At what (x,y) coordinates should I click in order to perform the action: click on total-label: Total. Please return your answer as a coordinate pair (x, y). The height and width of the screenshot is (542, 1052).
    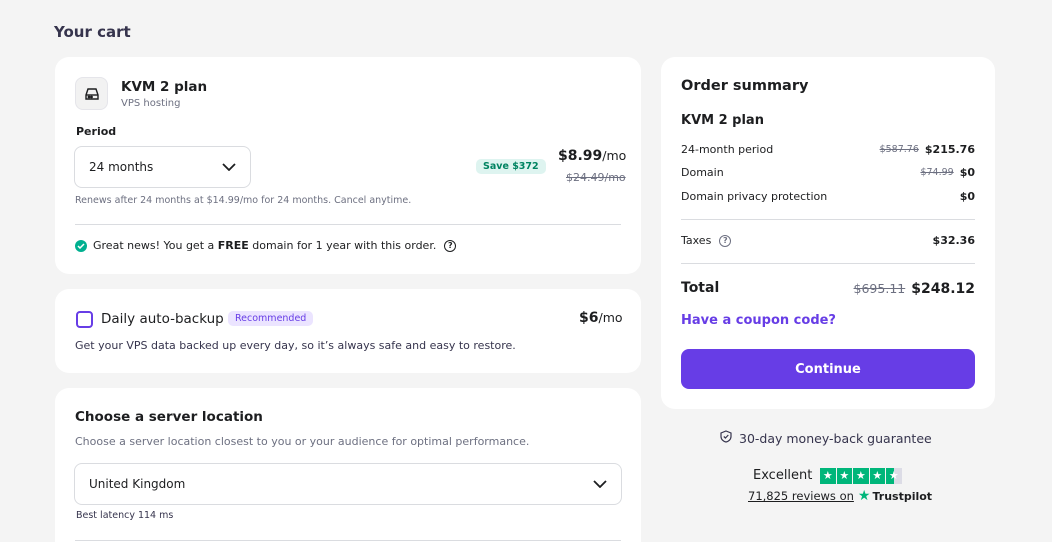
    Looking at the image, I should click on (700, 287).